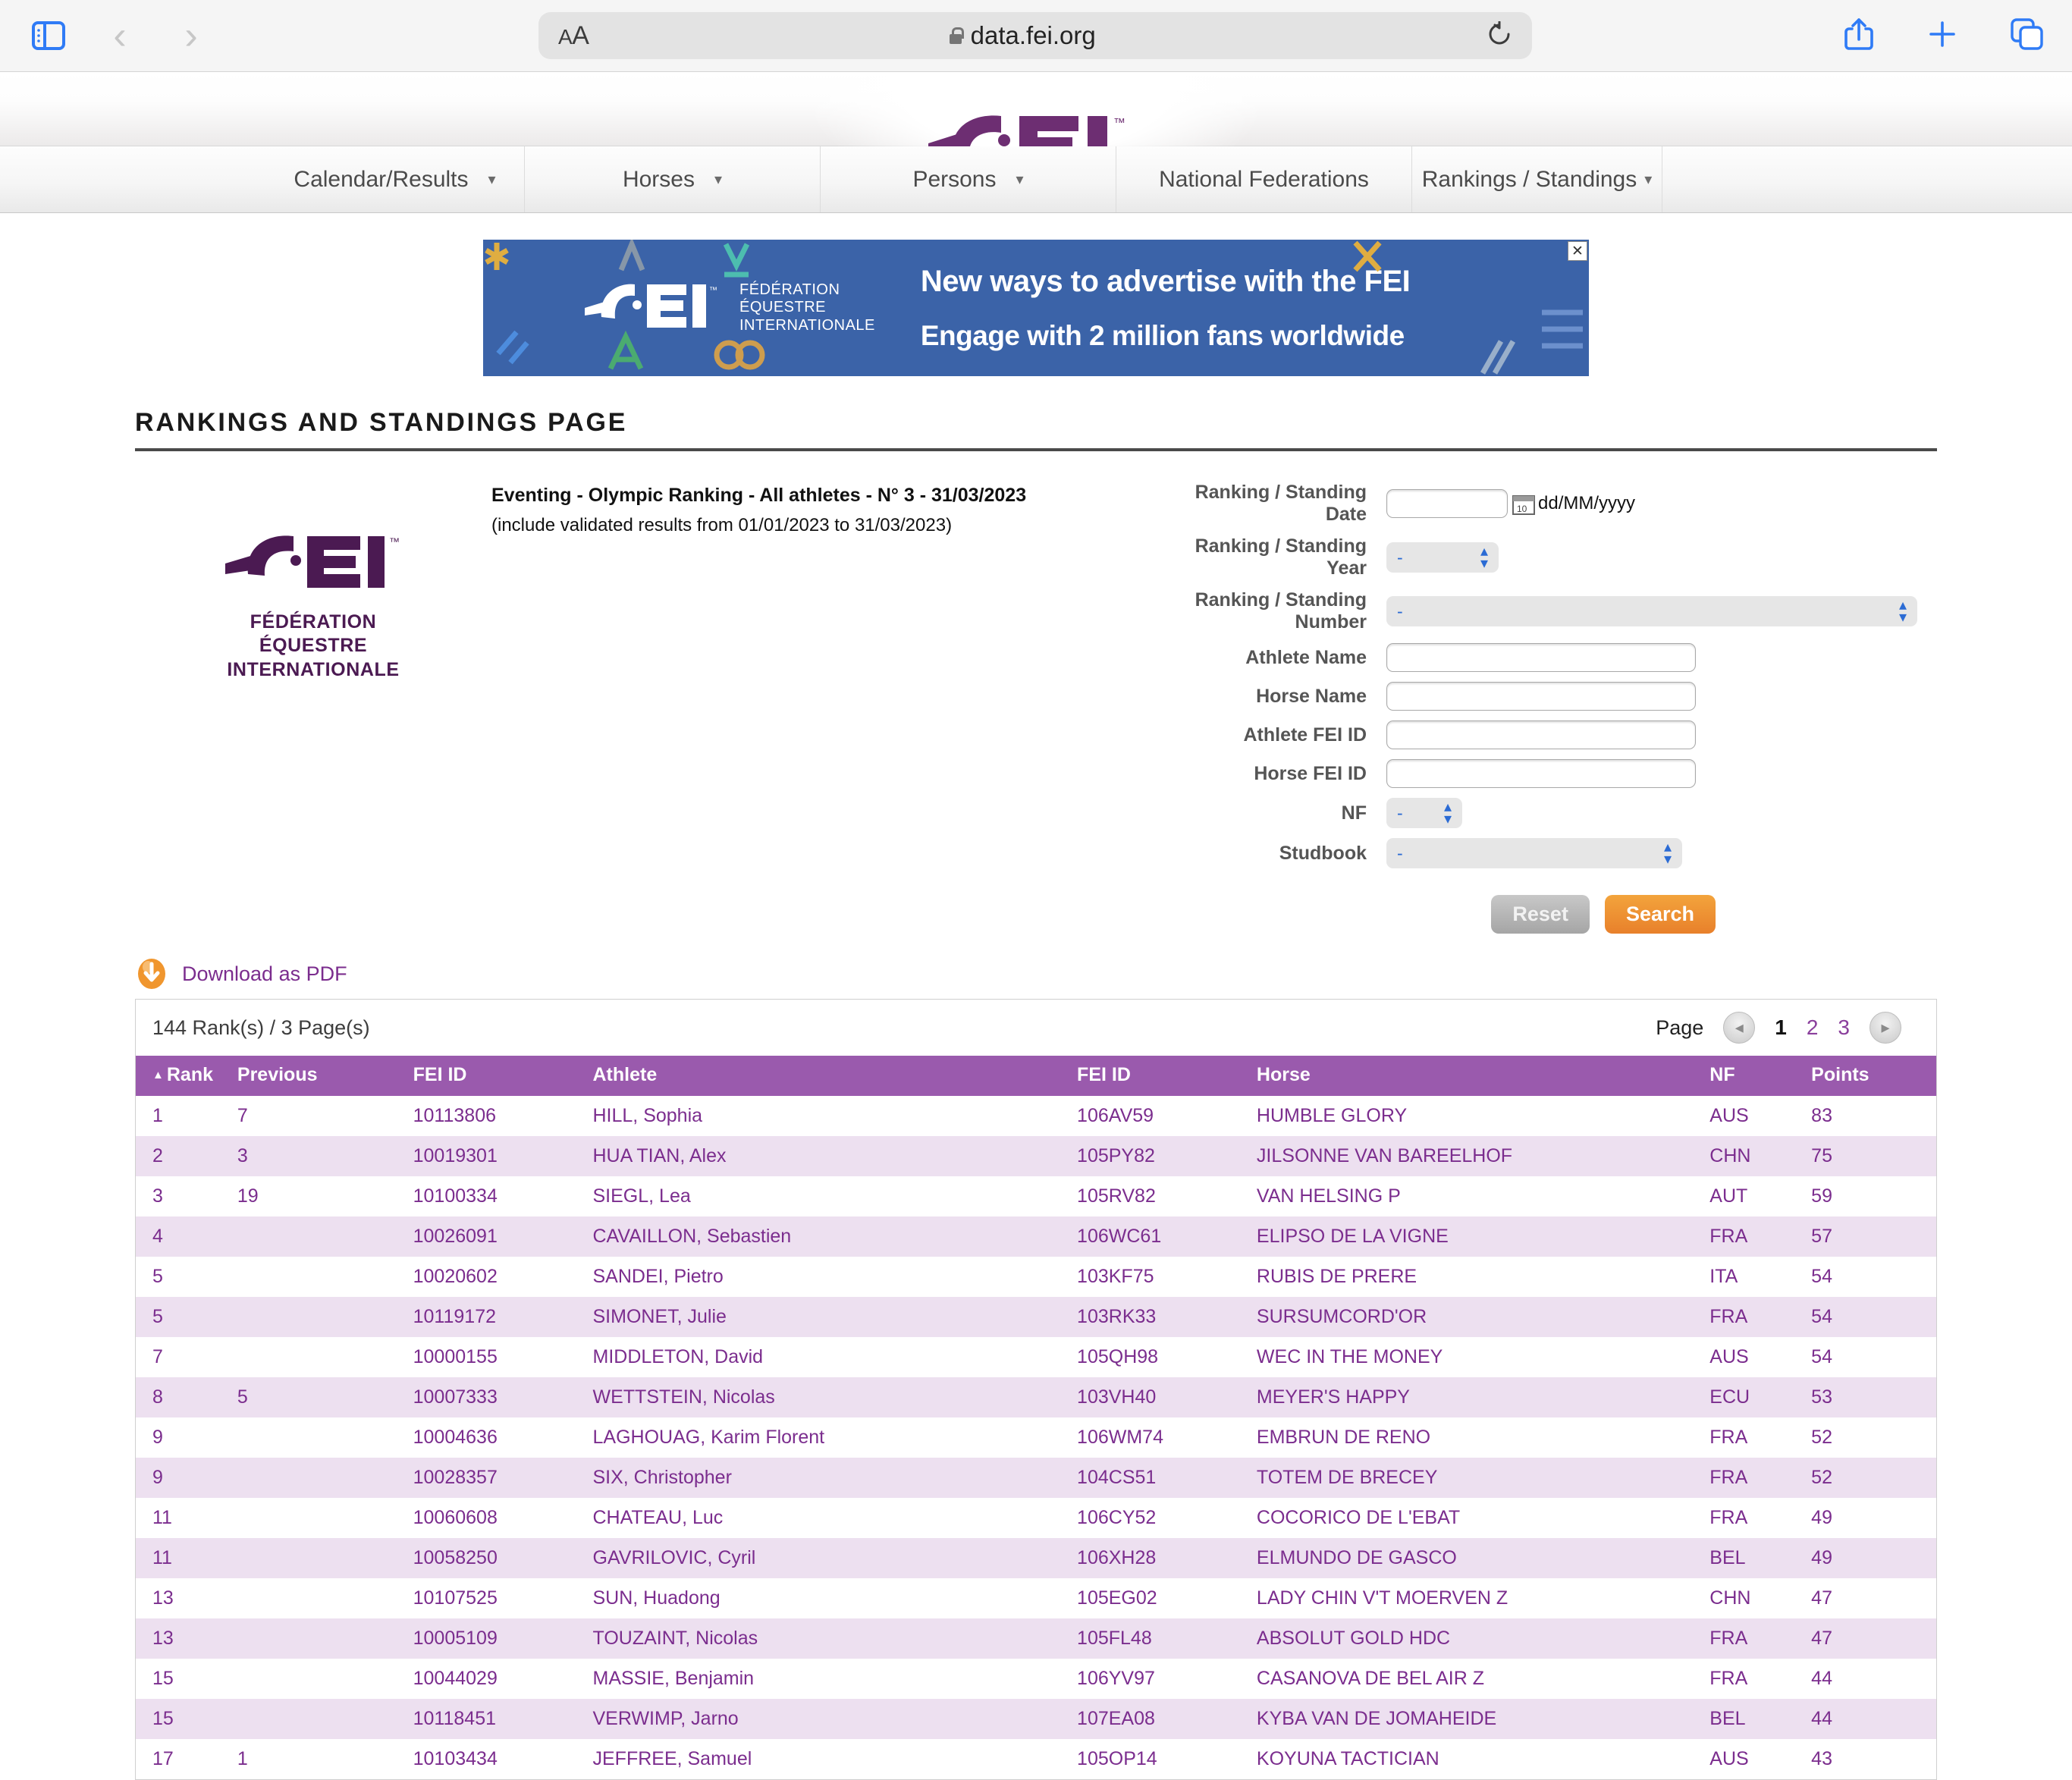 The image size is (2072, 1780). What do you see at coordinates (1537, 179) in the screenshot?
I see `nav-item-rankings-standings: Rankings / Standings ▾` at bounding box center [1537, 179].